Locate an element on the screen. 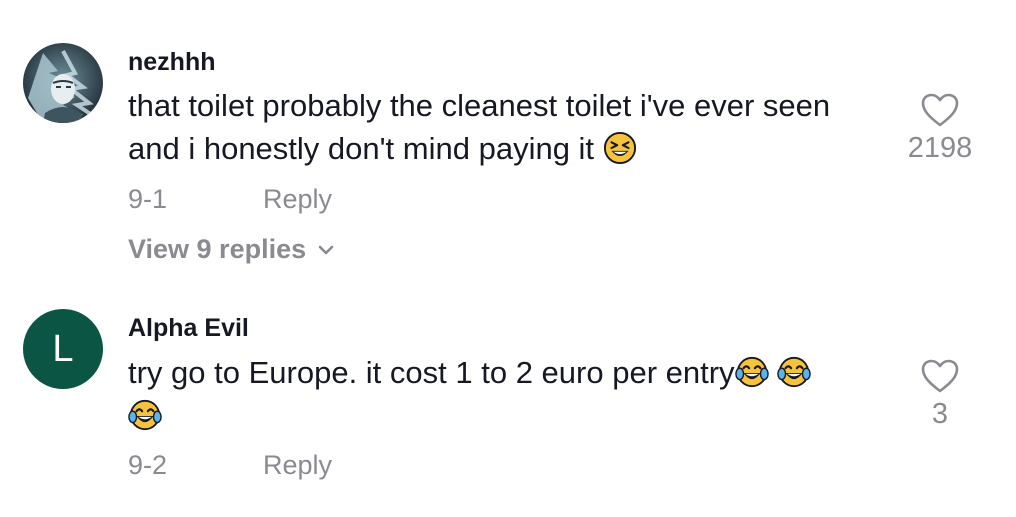 The height and width of the screenshot is (517, 1016). like-area: 3 is located at coordinates (940, 394).